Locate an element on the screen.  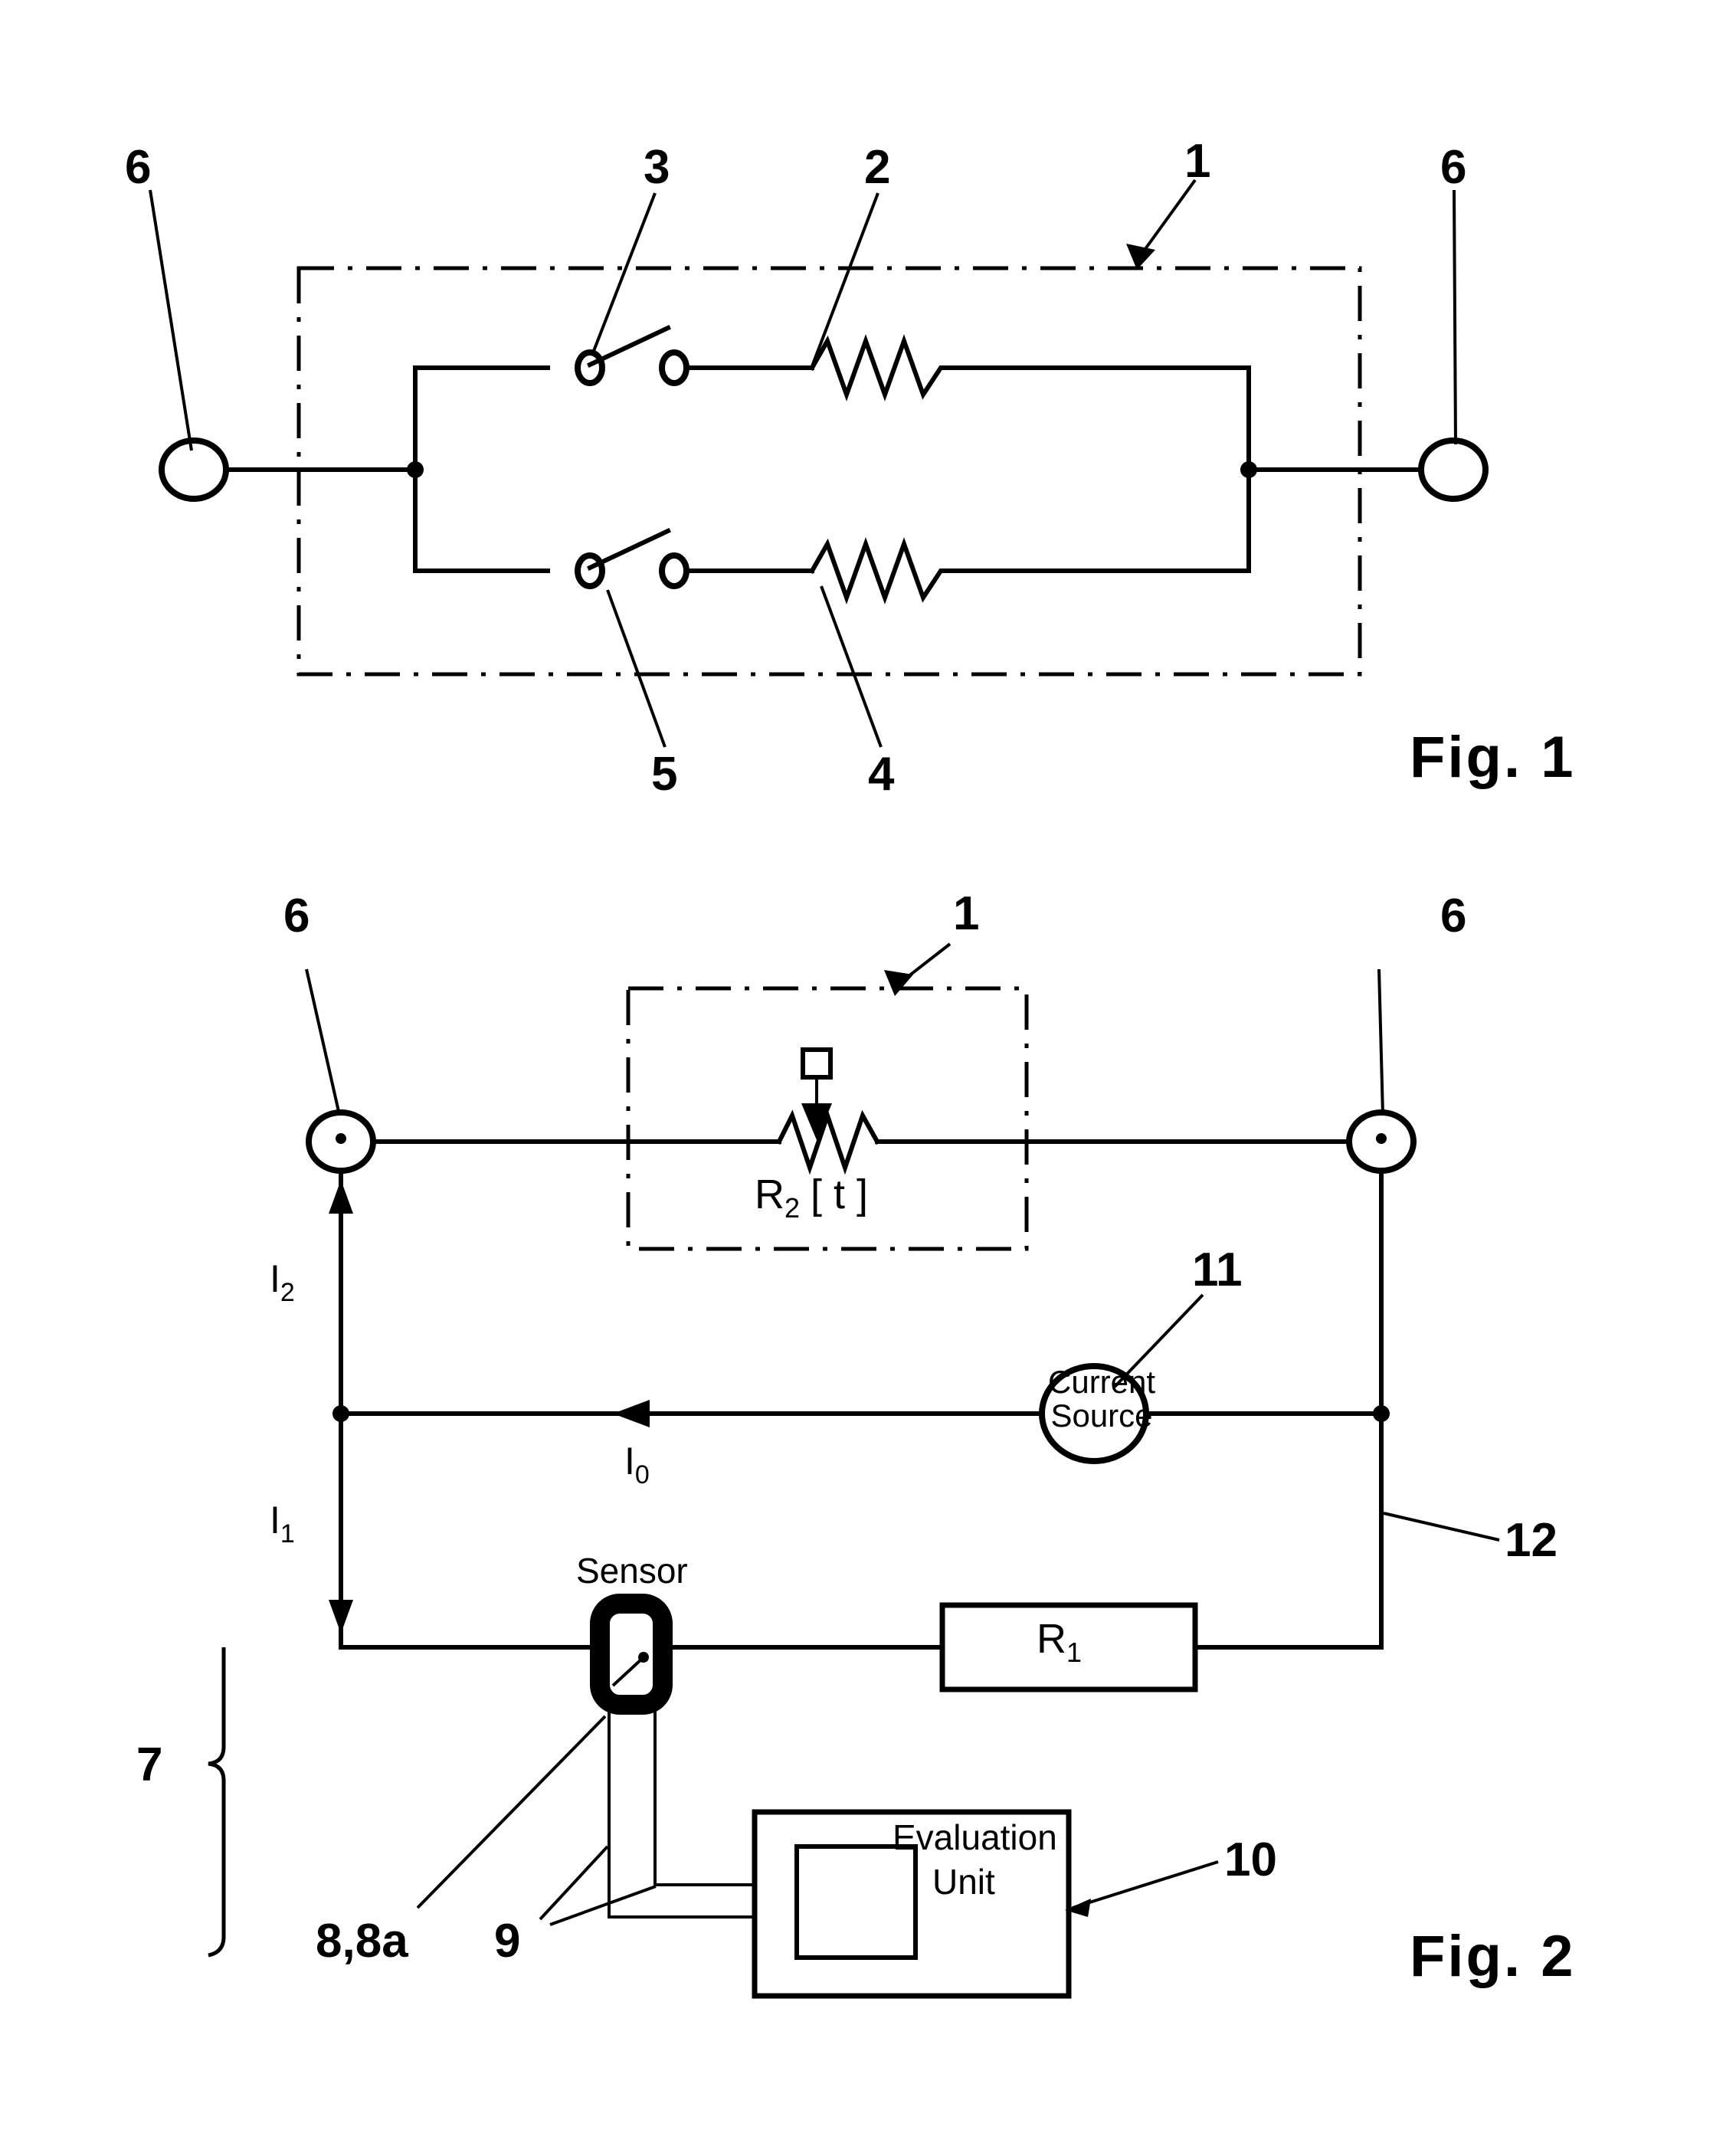
fig1-leader-6-left is located at coordinates (171, 320).